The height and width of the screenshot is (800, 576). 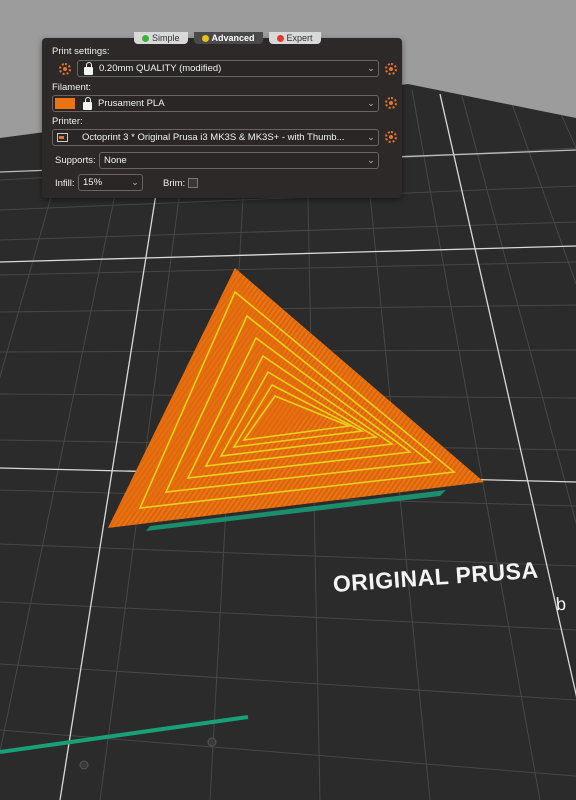 I want to click on infill-value: 15%, so click(x=93, y=182).